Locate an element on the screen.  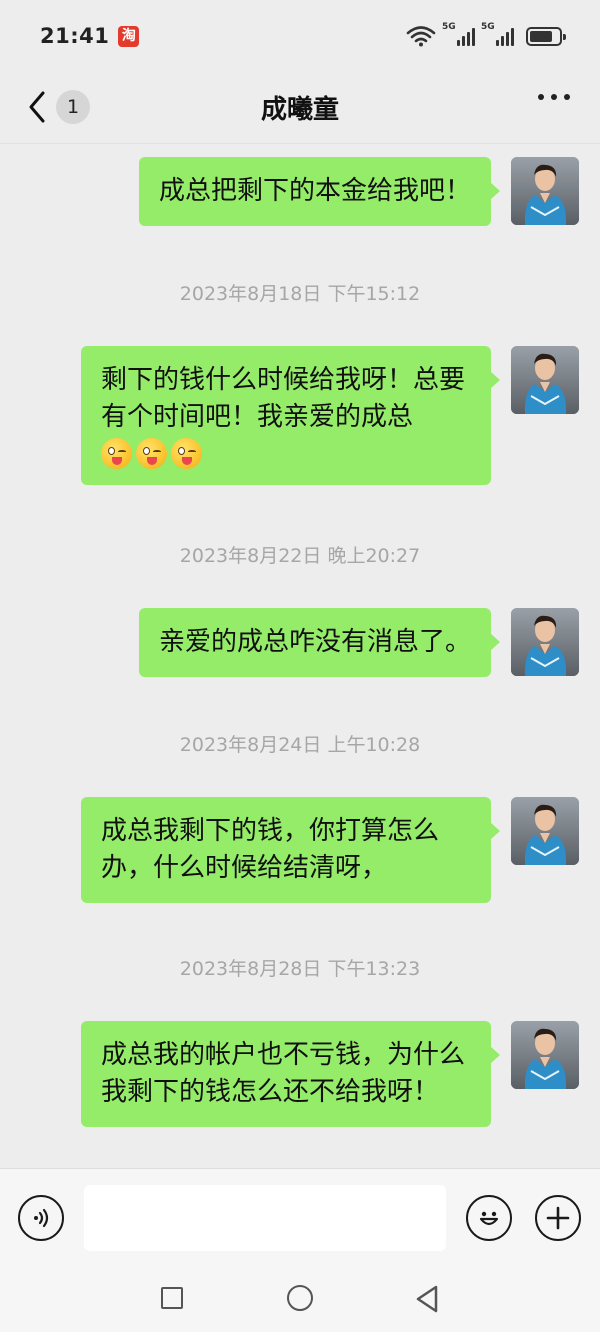
more-options-button is located at coordinates (554, 97).